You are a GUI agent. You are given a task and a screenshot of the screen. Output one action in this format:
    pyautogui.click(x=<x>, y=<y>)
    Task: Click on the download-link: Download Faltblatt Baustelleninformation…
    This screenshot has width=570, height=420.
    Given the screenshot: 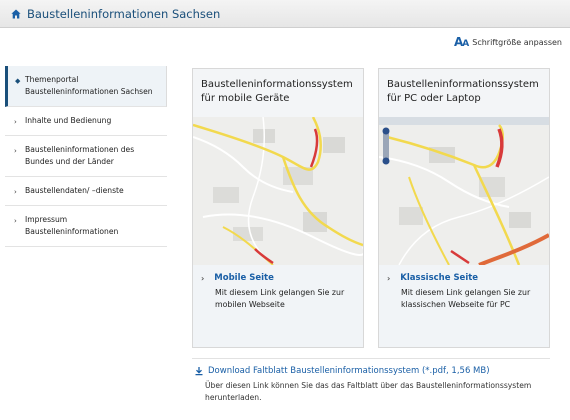 What is the action you would take?
    pyautogui.click(x=371, y=371)
    